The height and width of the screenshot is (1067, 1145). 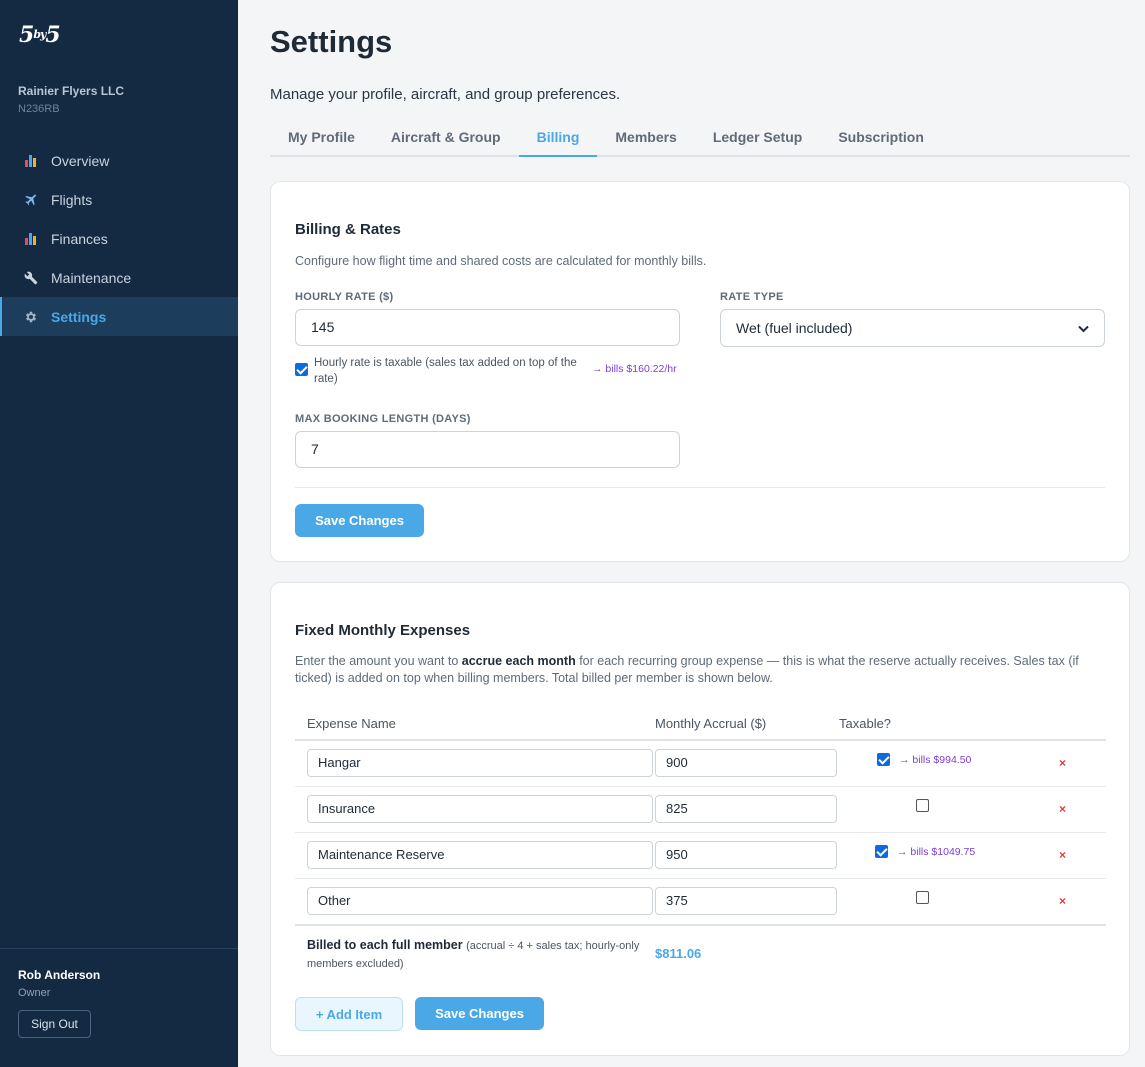 I want to click on tab-my-profile: My Profile, so click(x=321, y=137).